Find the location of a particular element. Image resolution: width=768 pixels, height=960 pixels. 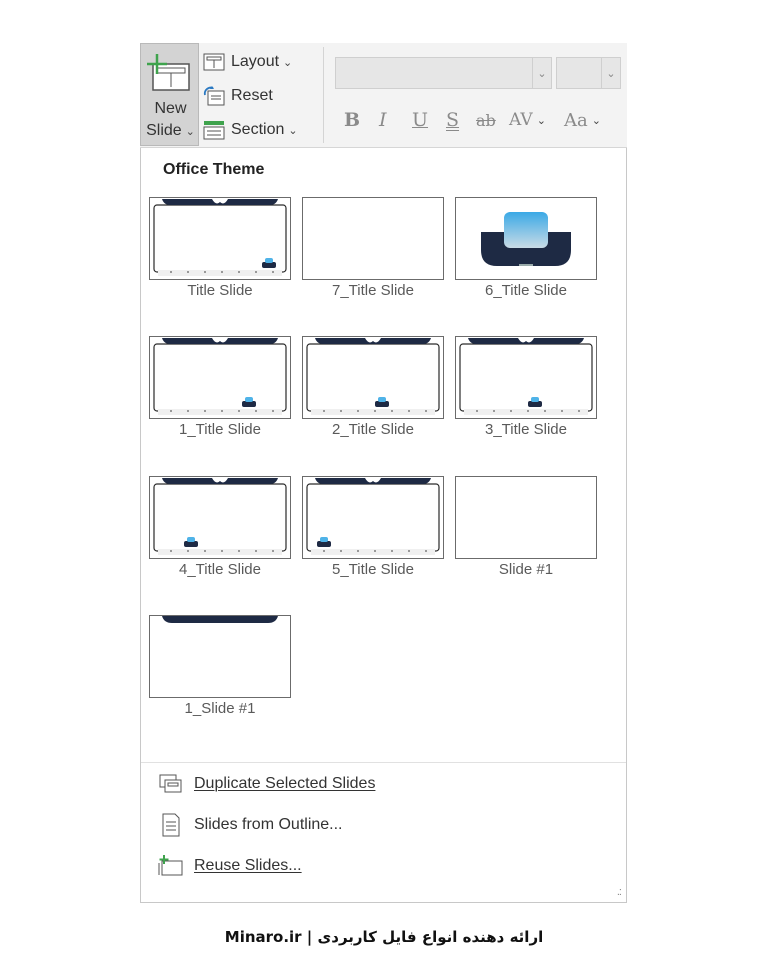

layout-option: Slide #1 is located at coordinates (526, 527).